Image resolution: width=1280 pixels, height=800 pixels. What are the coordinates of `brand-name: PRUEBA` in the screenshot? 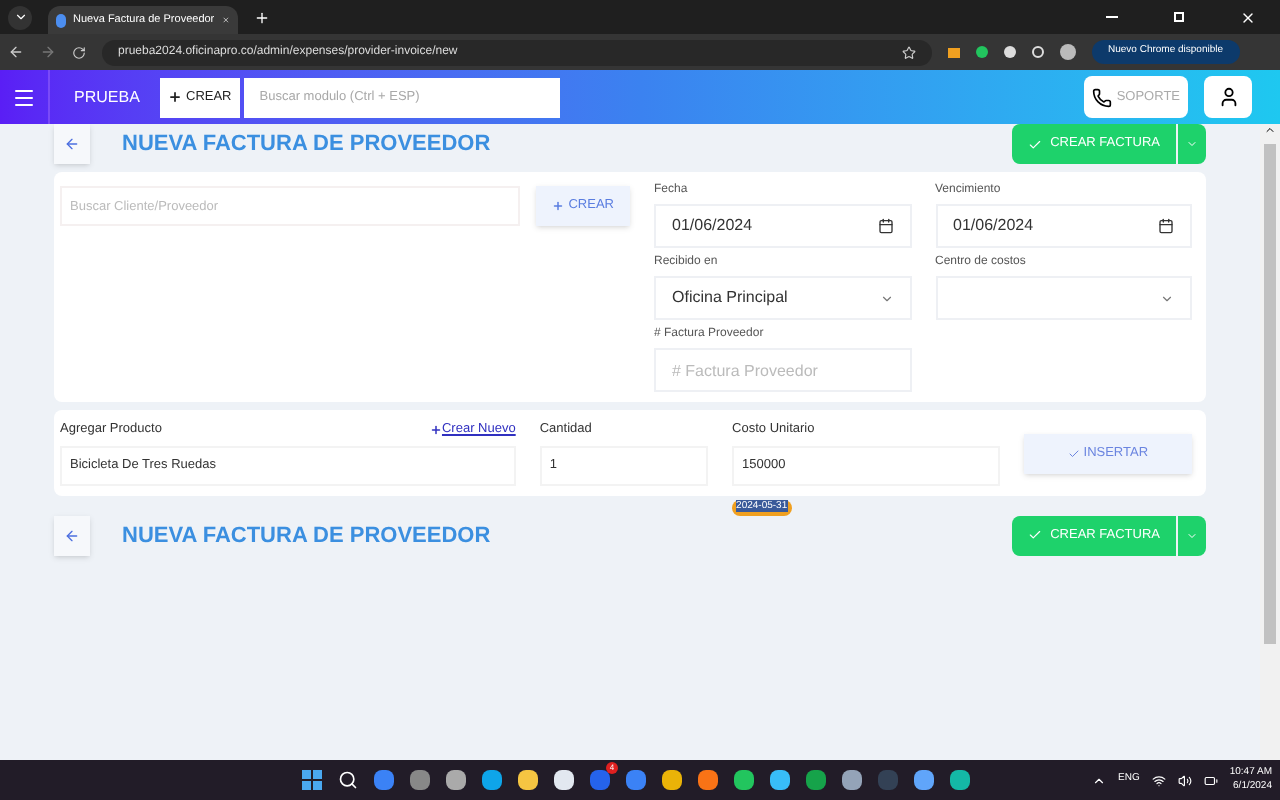 It's located at (107, 97).